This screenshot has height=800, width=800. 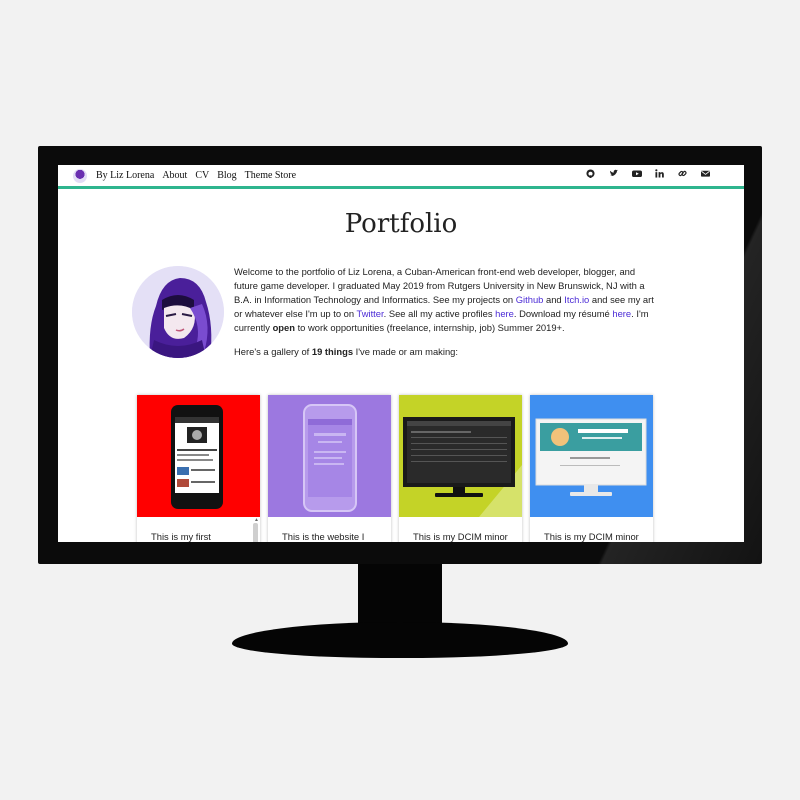 I want to click on open-status: open, so click(x=283, y=327).